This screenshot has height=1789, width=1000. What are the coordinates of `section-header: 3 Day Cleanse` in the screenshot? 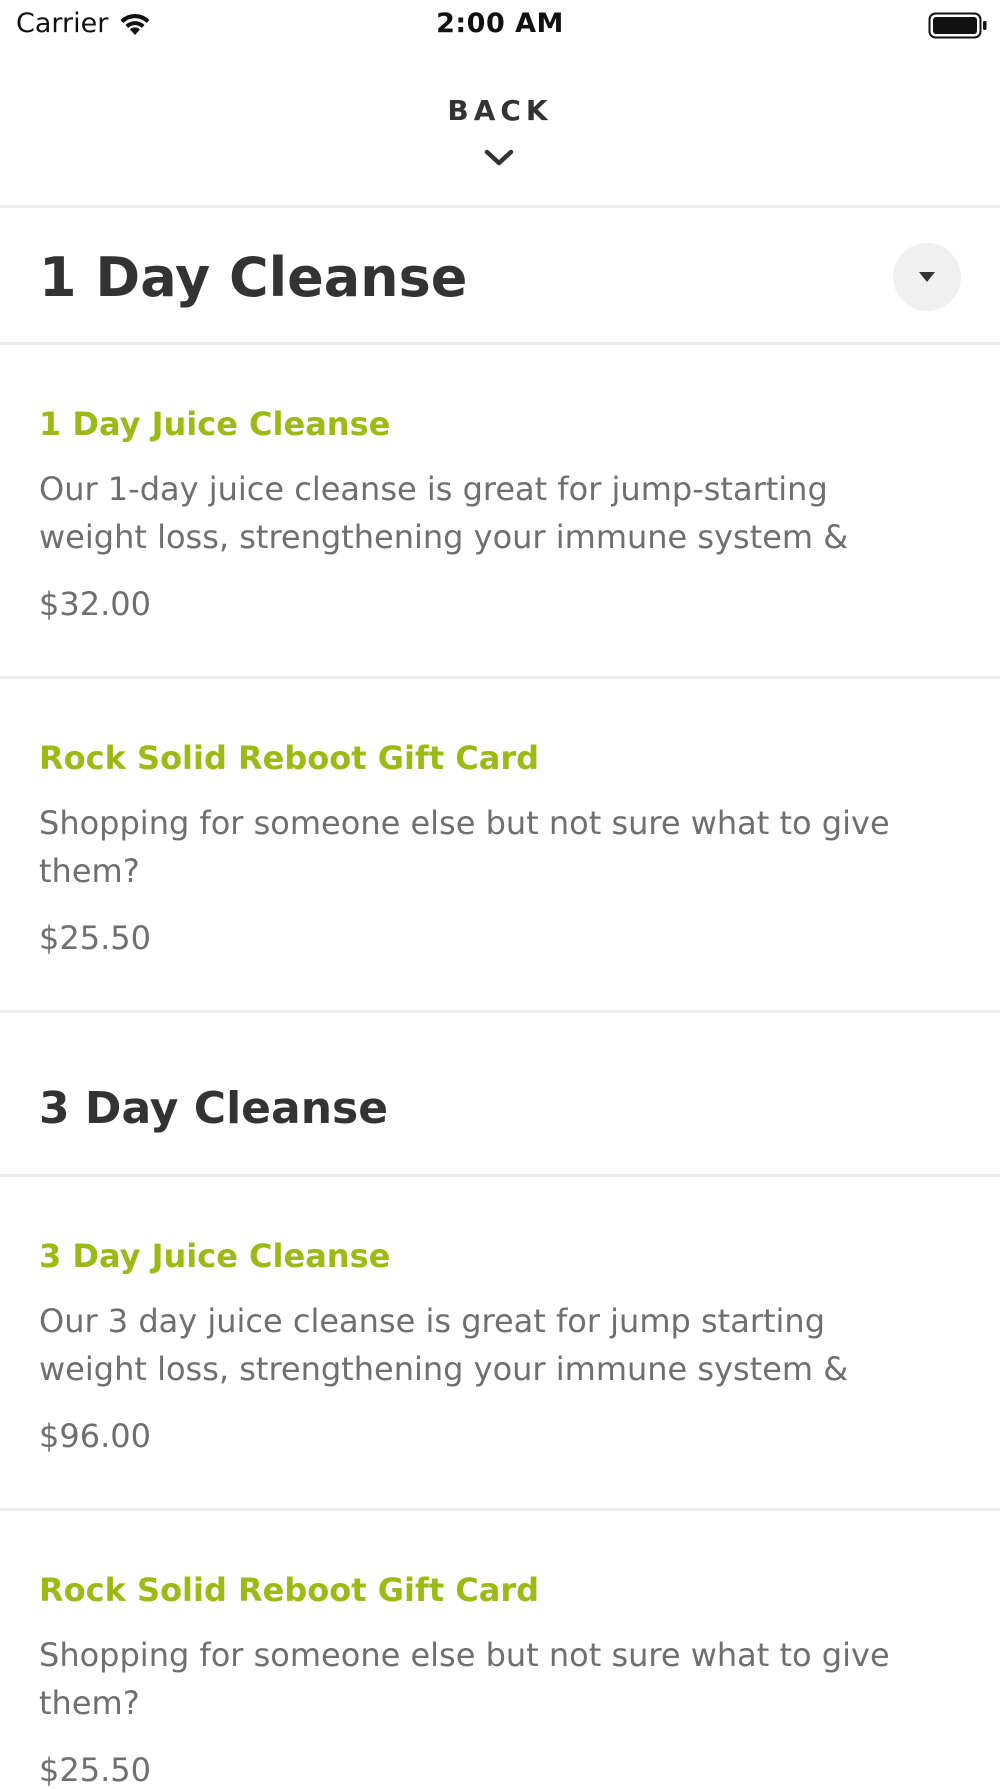 It's located at (500, 1095).